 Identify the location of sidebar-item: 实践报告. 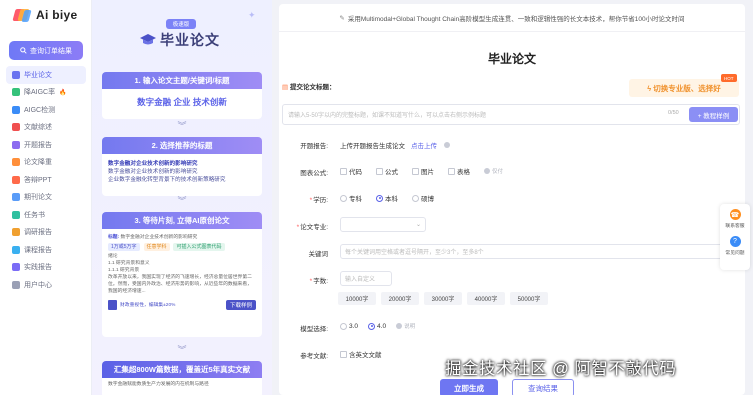
(46, 268).